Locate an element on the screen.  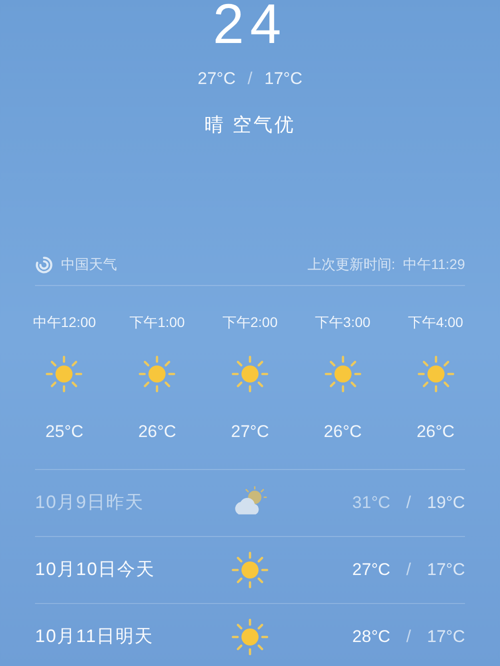
swirl-logo-icon is located at coordinates (44, 265).